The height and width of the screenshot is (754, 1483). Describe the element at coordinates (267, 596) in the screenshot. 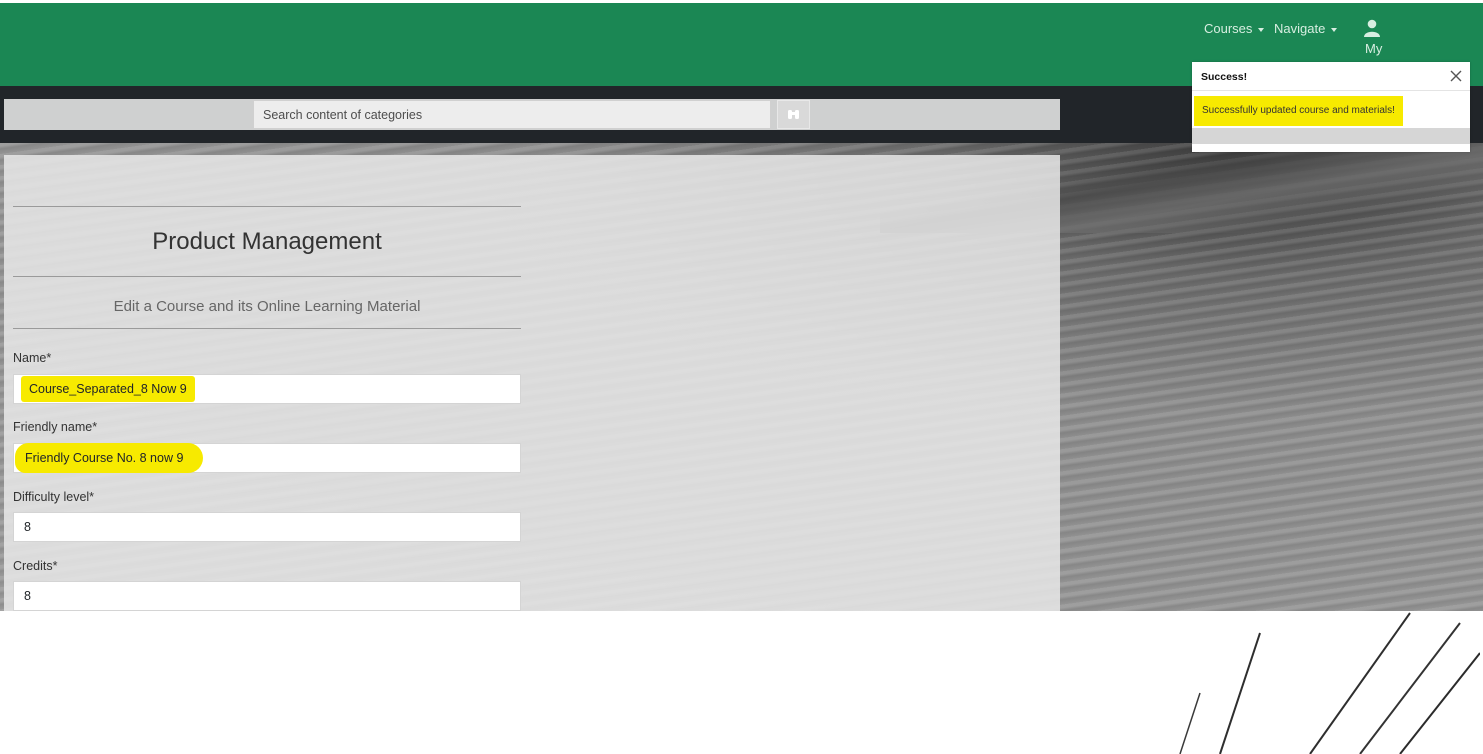

I see `credits-field: 8` at that location.